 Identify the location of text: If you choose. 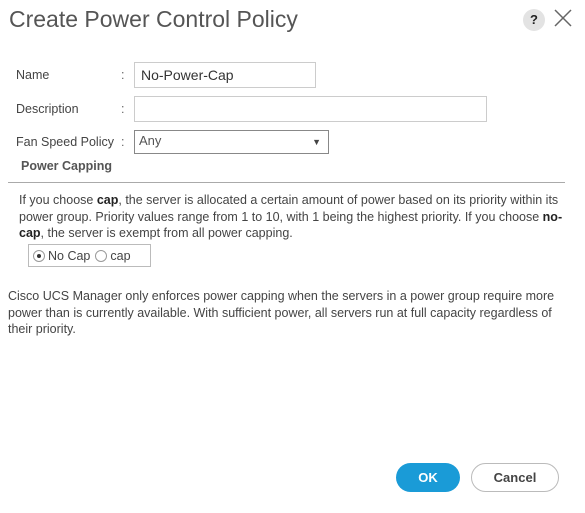
(58, 200).